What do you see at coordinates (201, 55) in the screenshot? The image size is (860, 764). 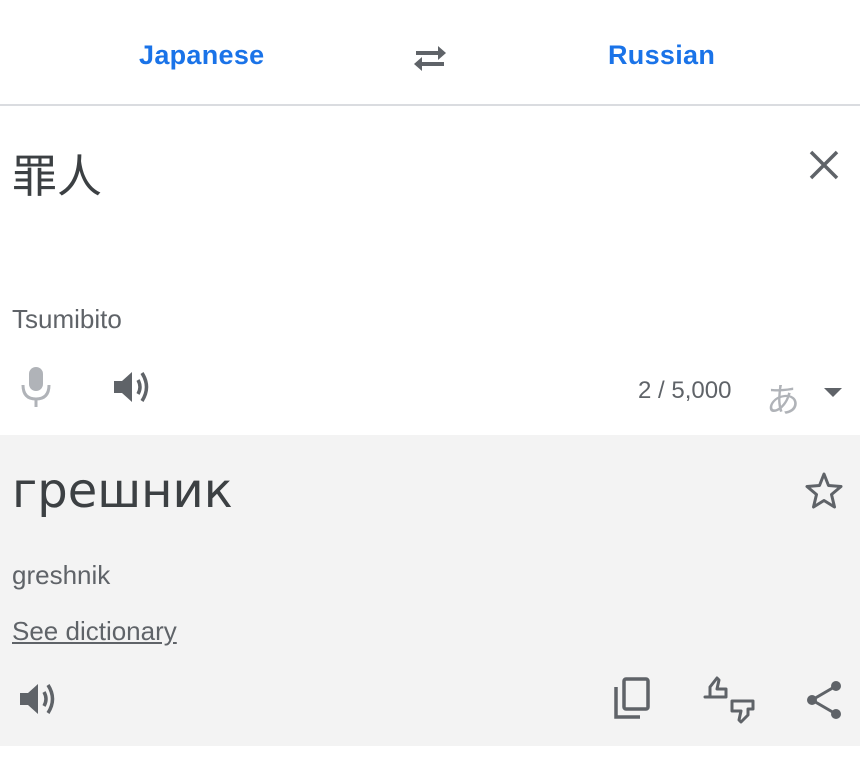 I see `source-language-button: Japanese` at bounding box center [201, 55].